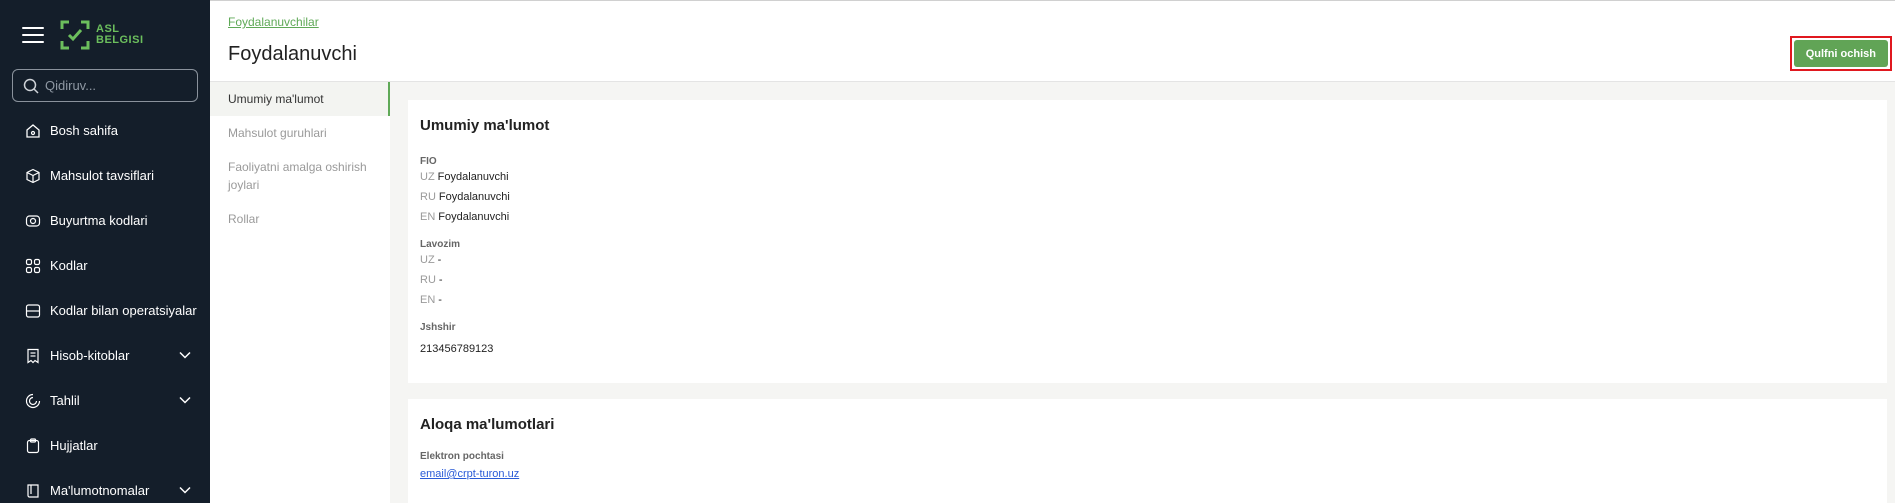 Image resolution: width=1895 pixels, height=503 pixels. Describe the element at coordinates (440, 244) in the screenshot. I see `position-label: Lavozim` at that location.